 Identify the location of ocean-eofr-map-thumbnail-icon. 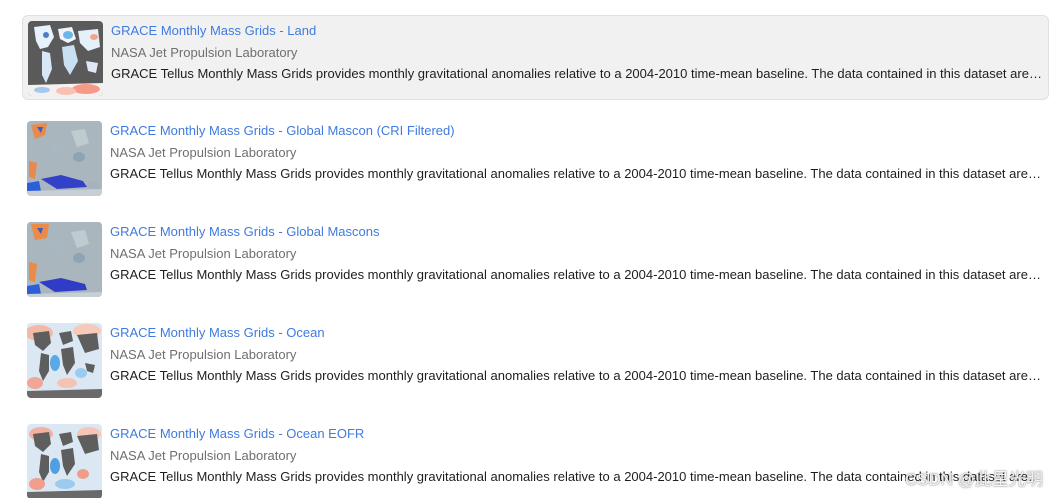
(64, 461).